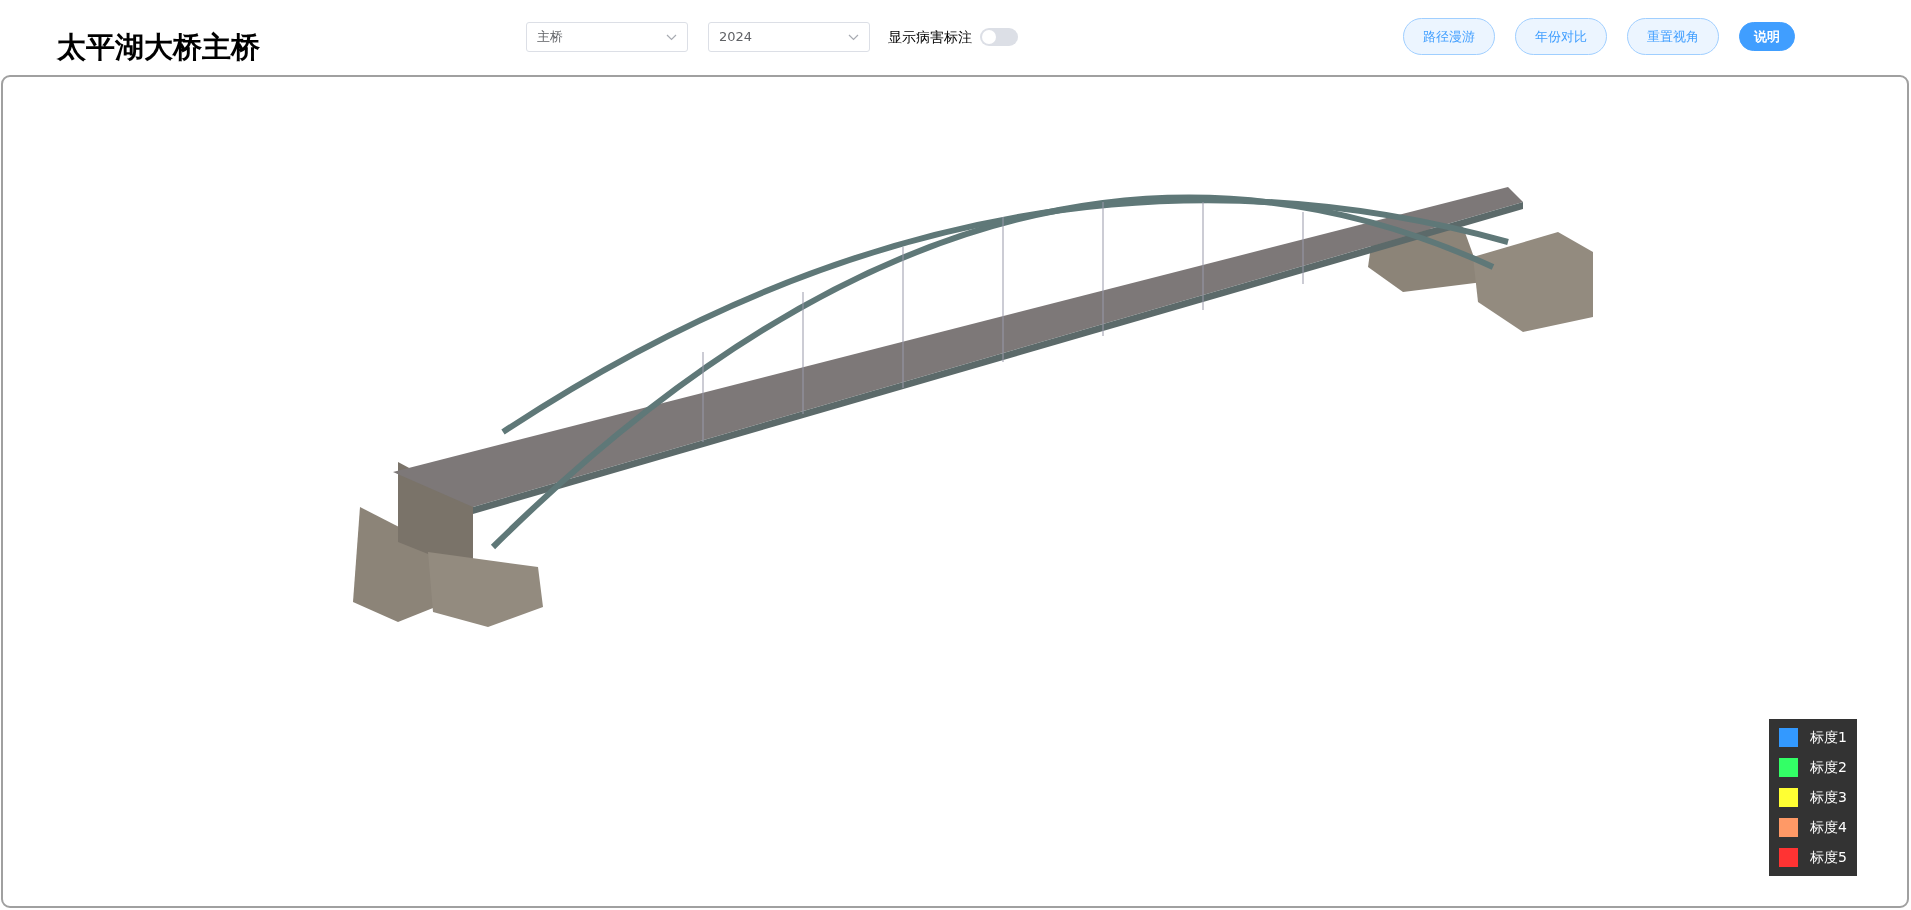  Describe the element at coordinates (607, 37) in the screenshot. I see `dropdown-select: 主桥` at that location.